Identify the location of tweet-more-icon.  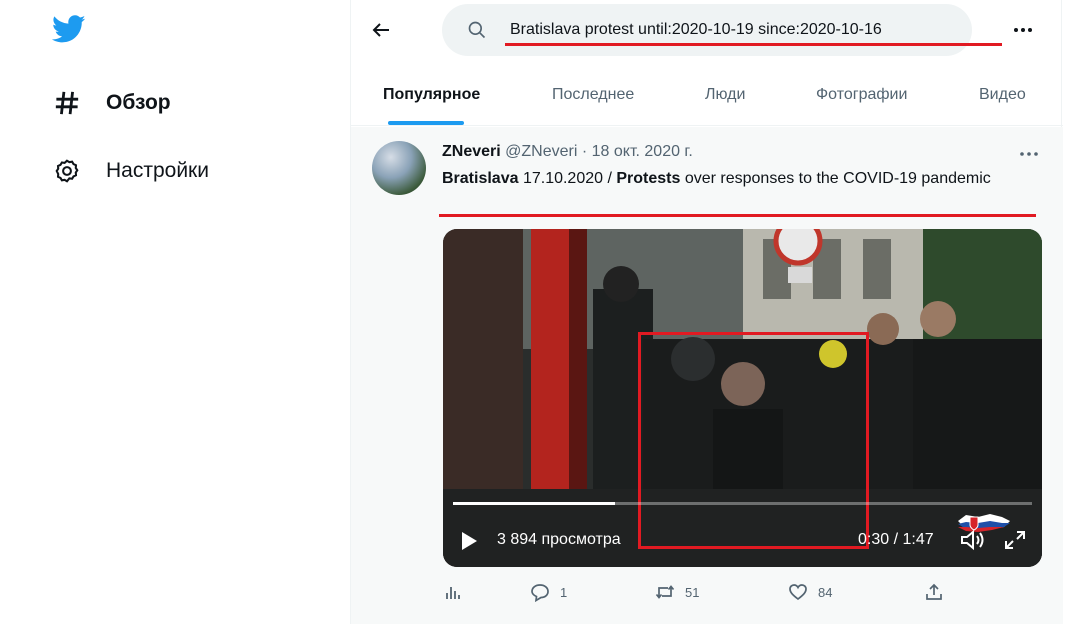
(1029, 154).